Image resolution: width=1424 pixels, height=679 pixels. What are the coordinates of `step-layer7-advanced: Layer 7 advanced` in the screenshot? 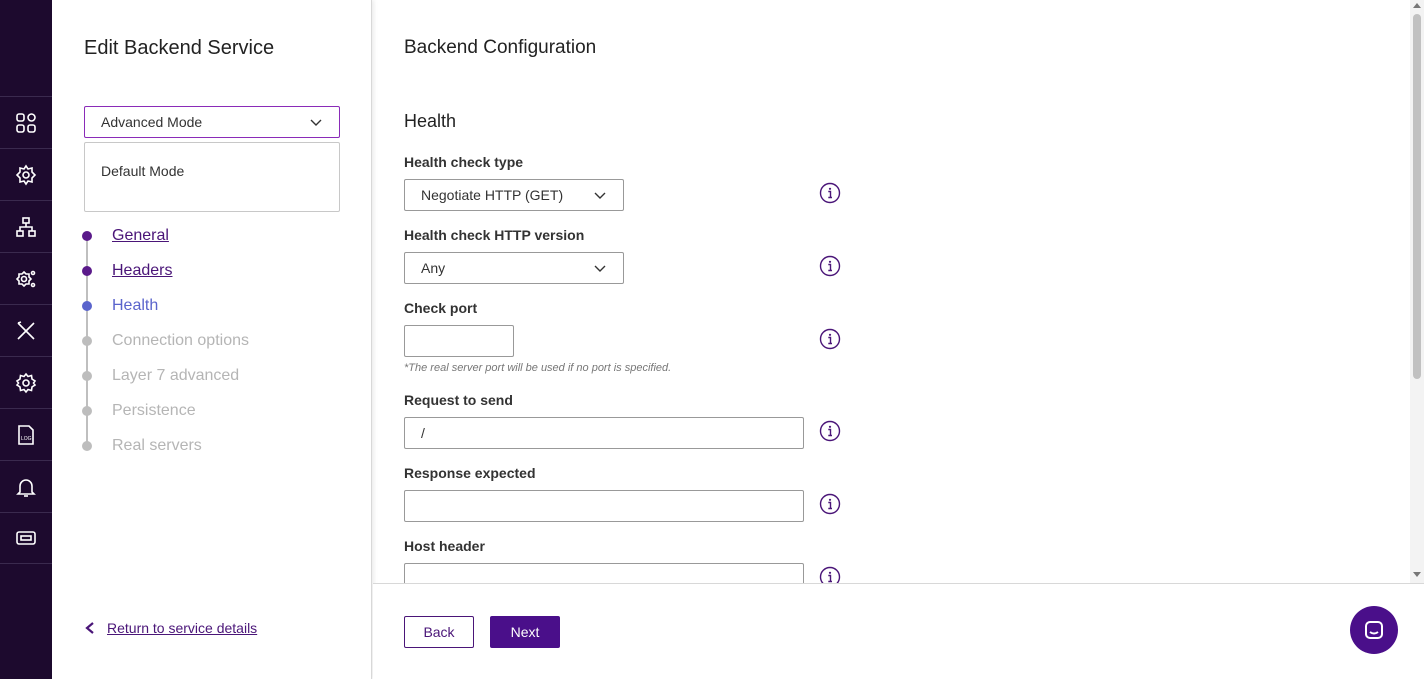 It's located at (160, 376).